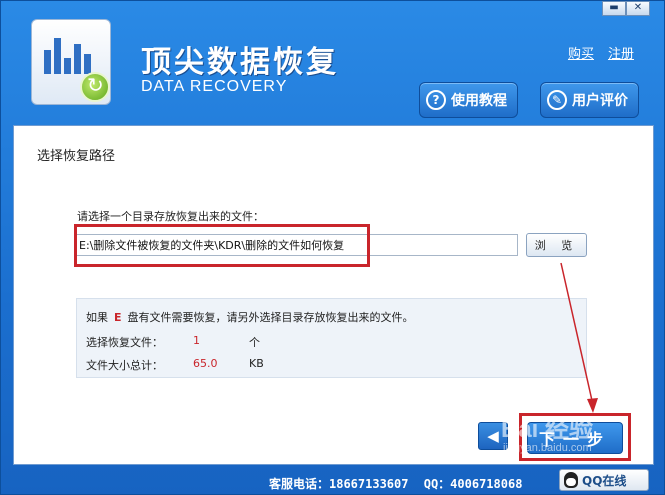 This screenshot has width=665, height=495. What do you see at coordinates (254, 342) in the screenshot?
I see `selected-files-unit: 个` at bounding box center [254, 342].